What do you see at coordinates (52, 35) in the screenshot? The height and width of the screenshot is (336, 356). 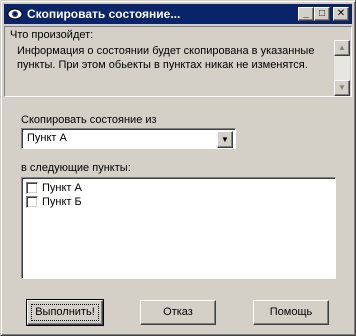 I see `info-heading: Что произойдет:` at bounding box center [52, 35].